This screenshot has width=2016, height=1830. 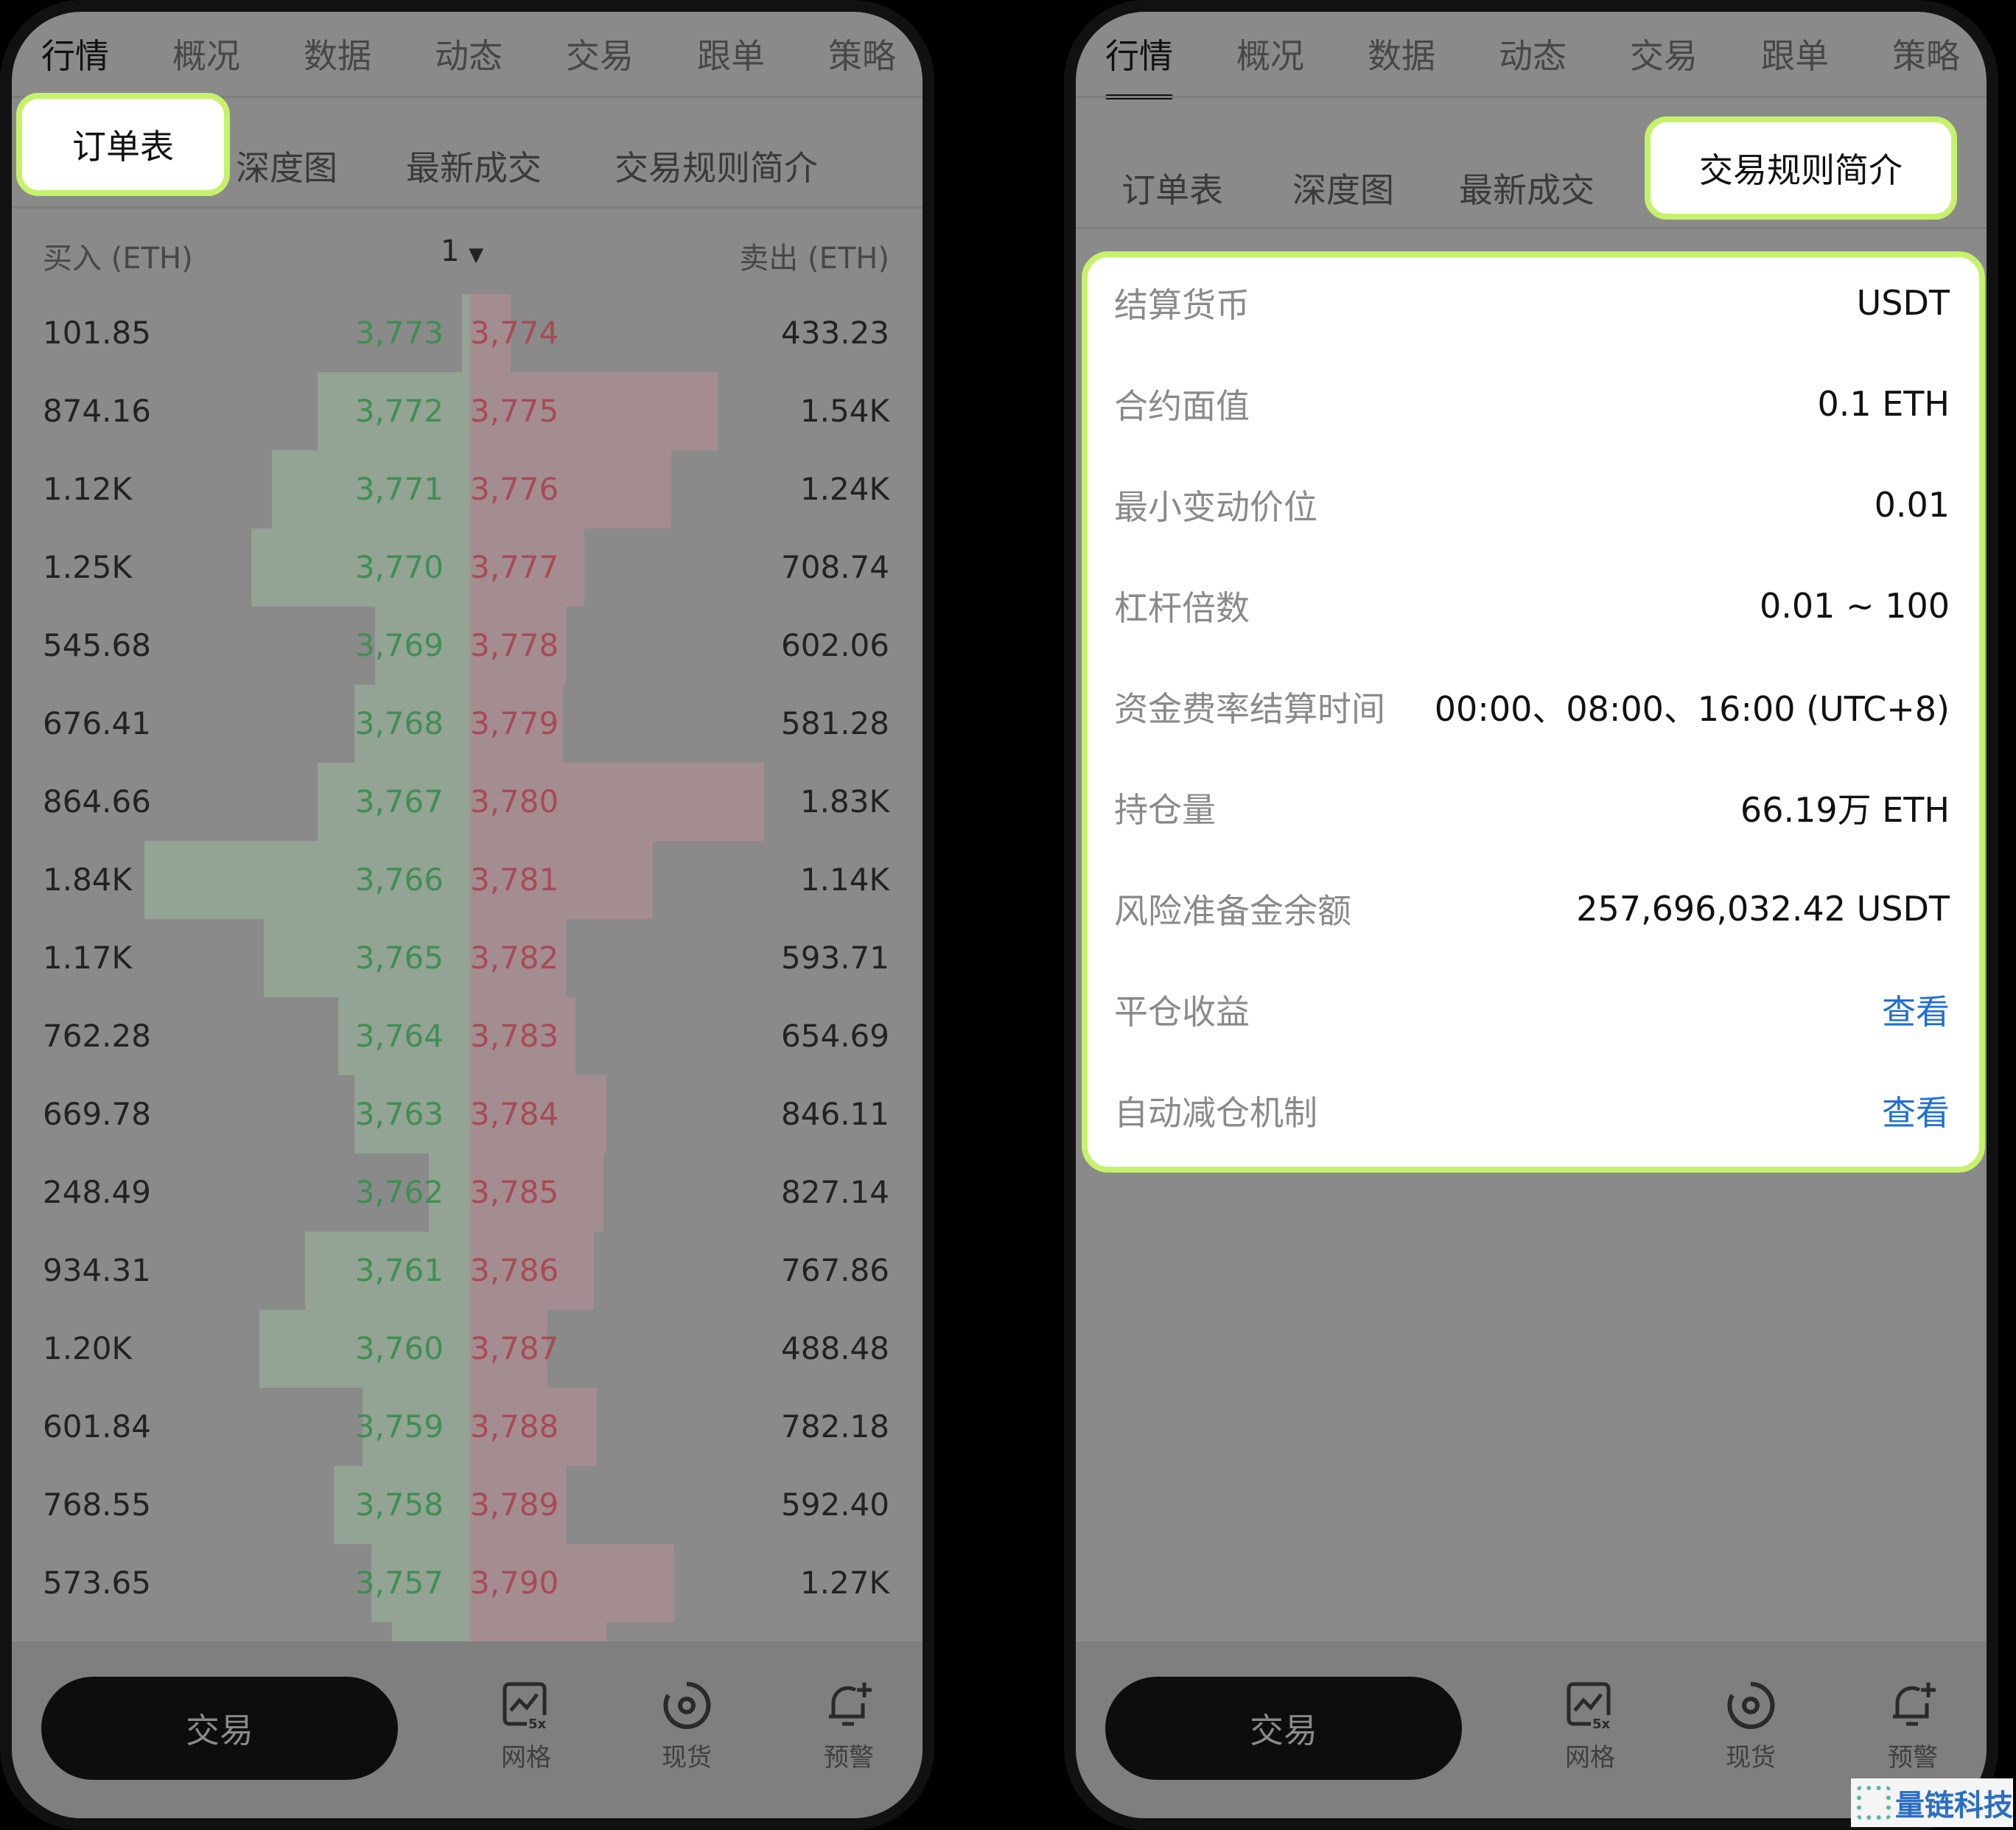 I want to click on ask-quantity: 1.54K, so click(x=844, y=411).